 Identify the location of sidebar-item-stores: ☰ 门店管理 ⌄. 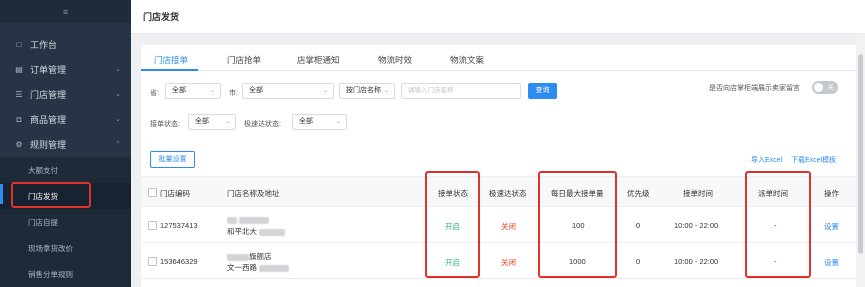
(65, 94).